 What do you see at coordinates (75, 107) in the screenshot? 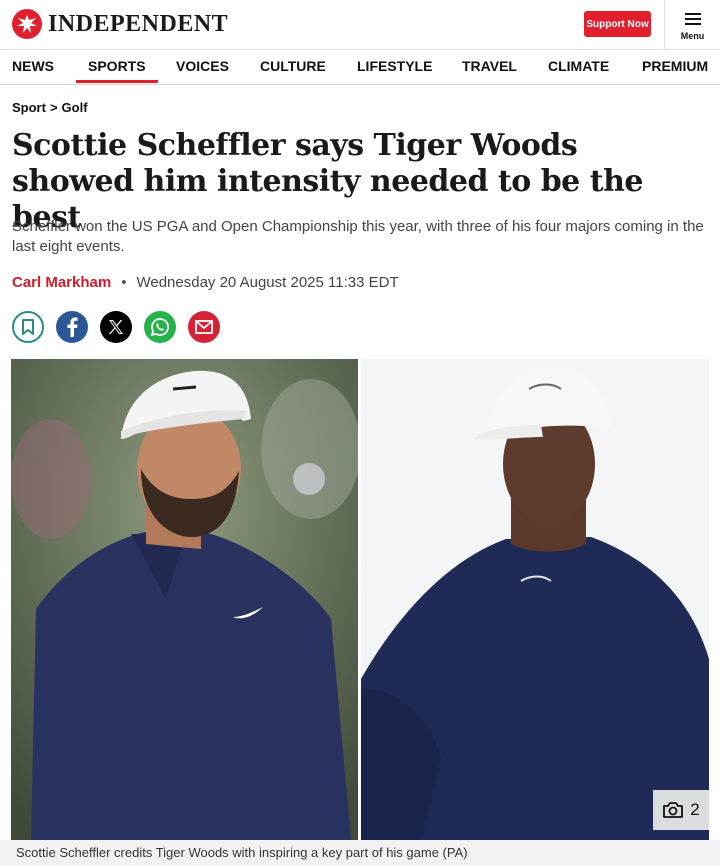
I see `breadcrumb-golf: Golf` at bounding box center [75, 107].